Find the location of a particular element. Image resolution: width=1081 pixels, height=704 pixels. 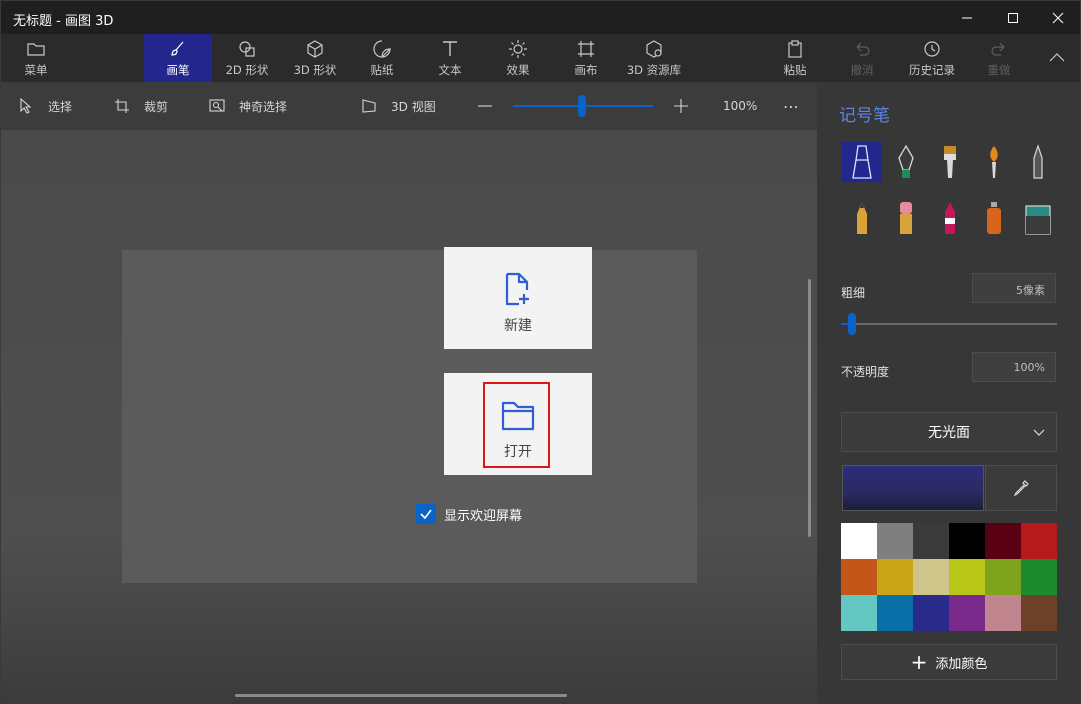

brush-pencil is located at coordinates (862, 218).